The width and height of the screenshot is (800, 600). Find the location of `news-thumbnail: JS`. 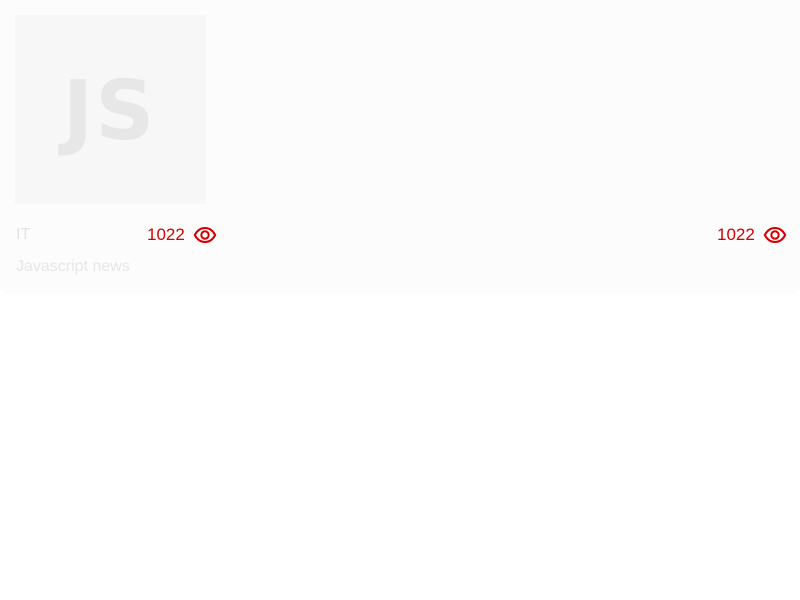

news-thumbnail: JS is located at coordinates (110, 109).